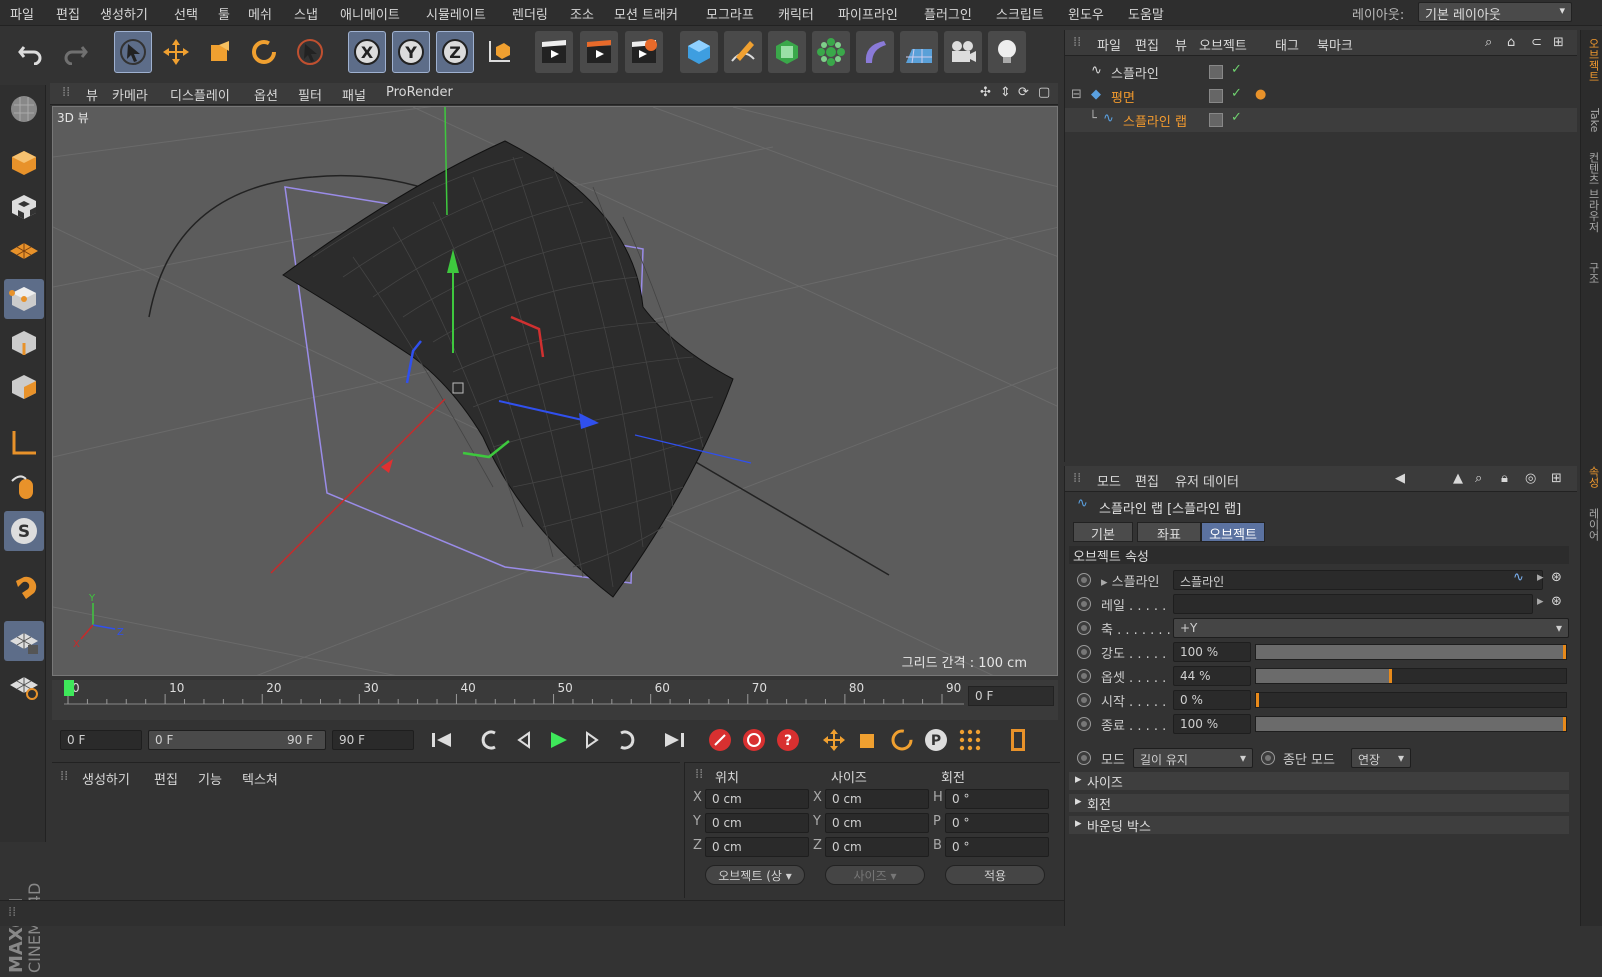 This screenshot has width=1602, height=977. I want to click on material-menu-function: 기능, so click(210, 778).